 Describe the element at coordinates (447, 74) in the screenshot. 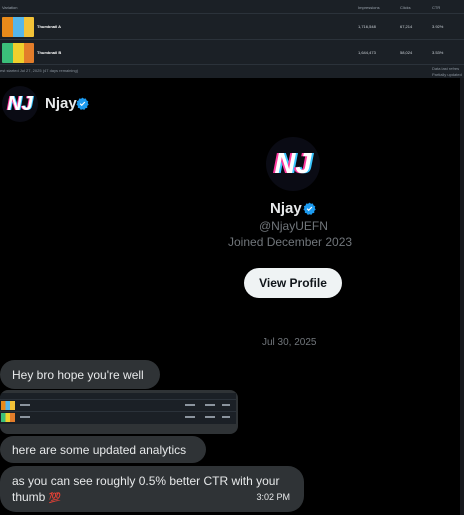

I see `data-partial-note: Partially updated` at that location.